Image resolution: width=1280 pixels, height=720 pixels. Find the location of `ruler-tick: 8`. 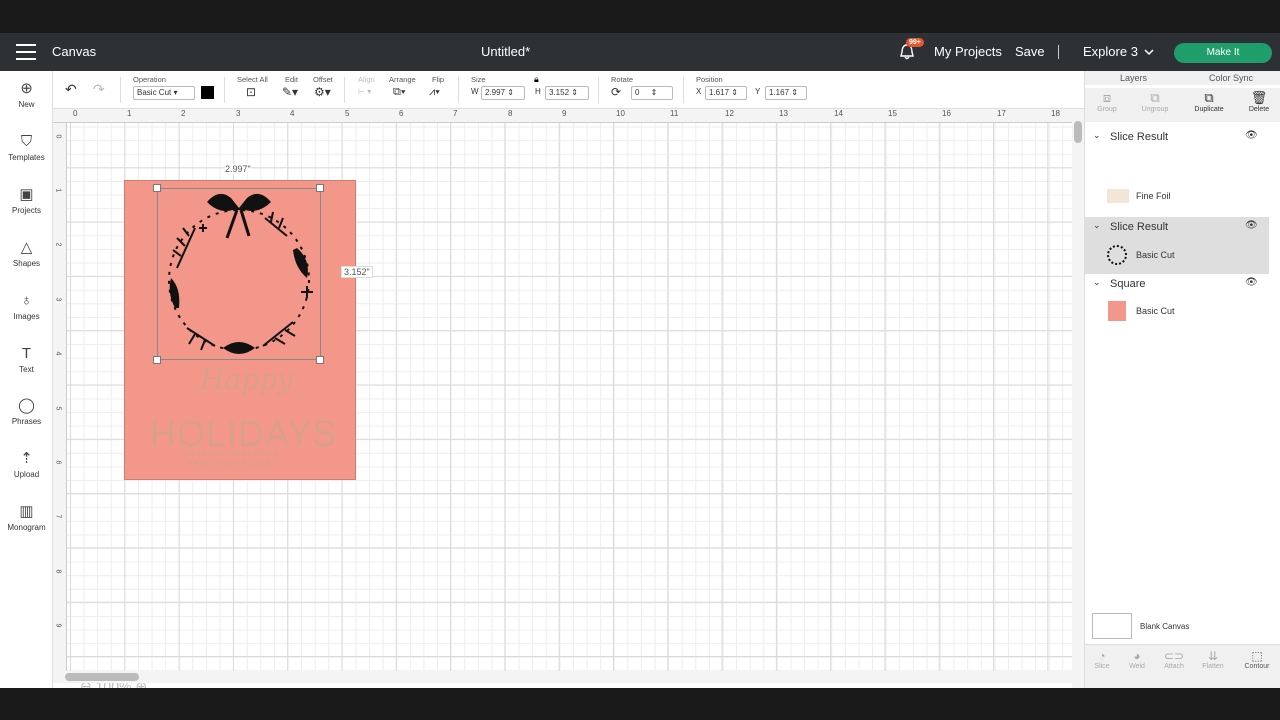

ruler-tick: 8 is located at coordinates (58, 571).